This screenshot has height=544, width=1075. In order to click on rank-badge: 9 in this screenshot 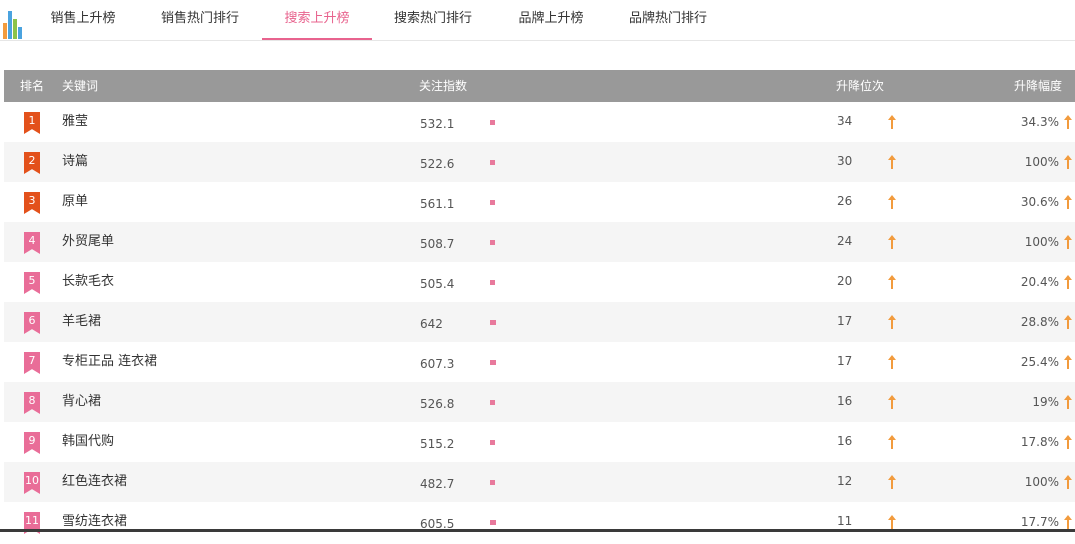, I will do `click(32, 443)`.